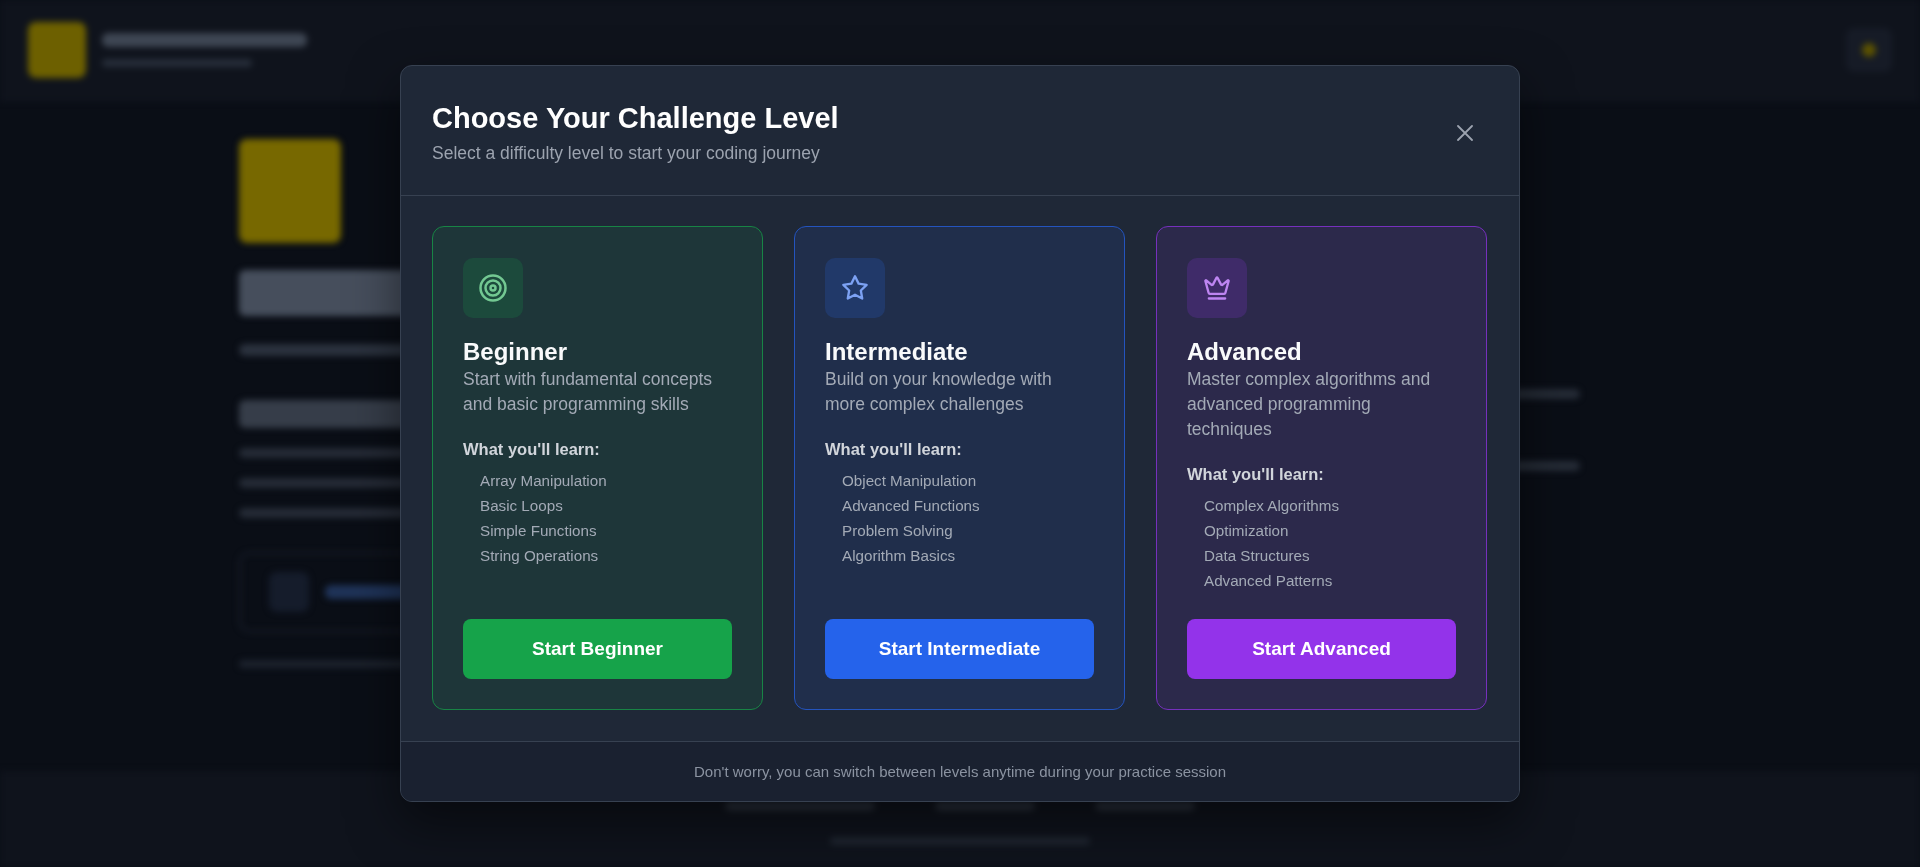 The height and width of the screenshot is (867, 1920). What do you see at coordinates (959, 649) in the screenshot?
I see `start-level-button: Start Intermediate` at bounding box center [959, 649].